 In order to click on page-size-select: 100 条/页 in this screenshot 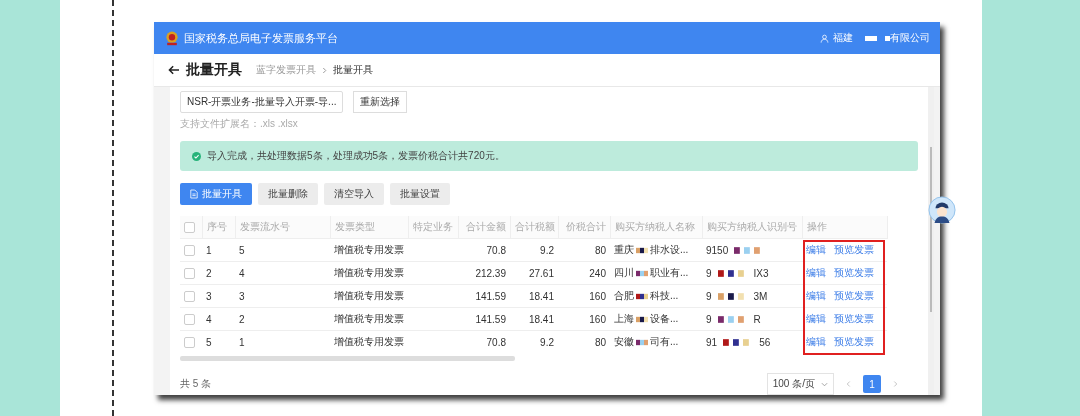, I will do `click(800, 384)`.